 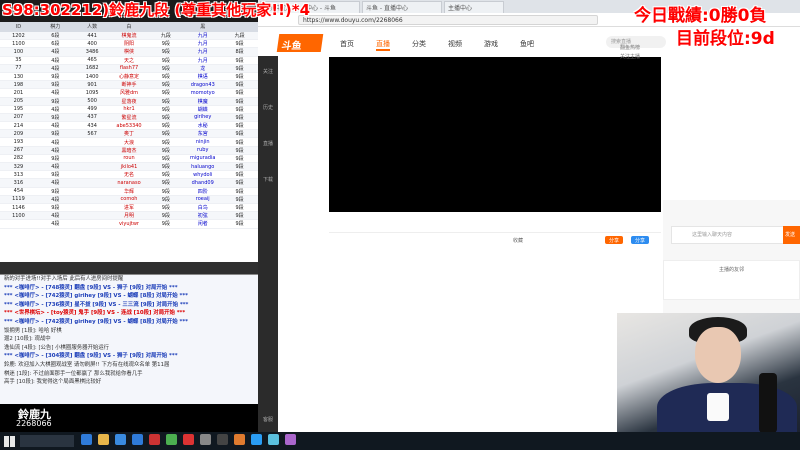 I want to click on tab-2: 斗鱼 - 直播中心, so click(x=402, y=7).